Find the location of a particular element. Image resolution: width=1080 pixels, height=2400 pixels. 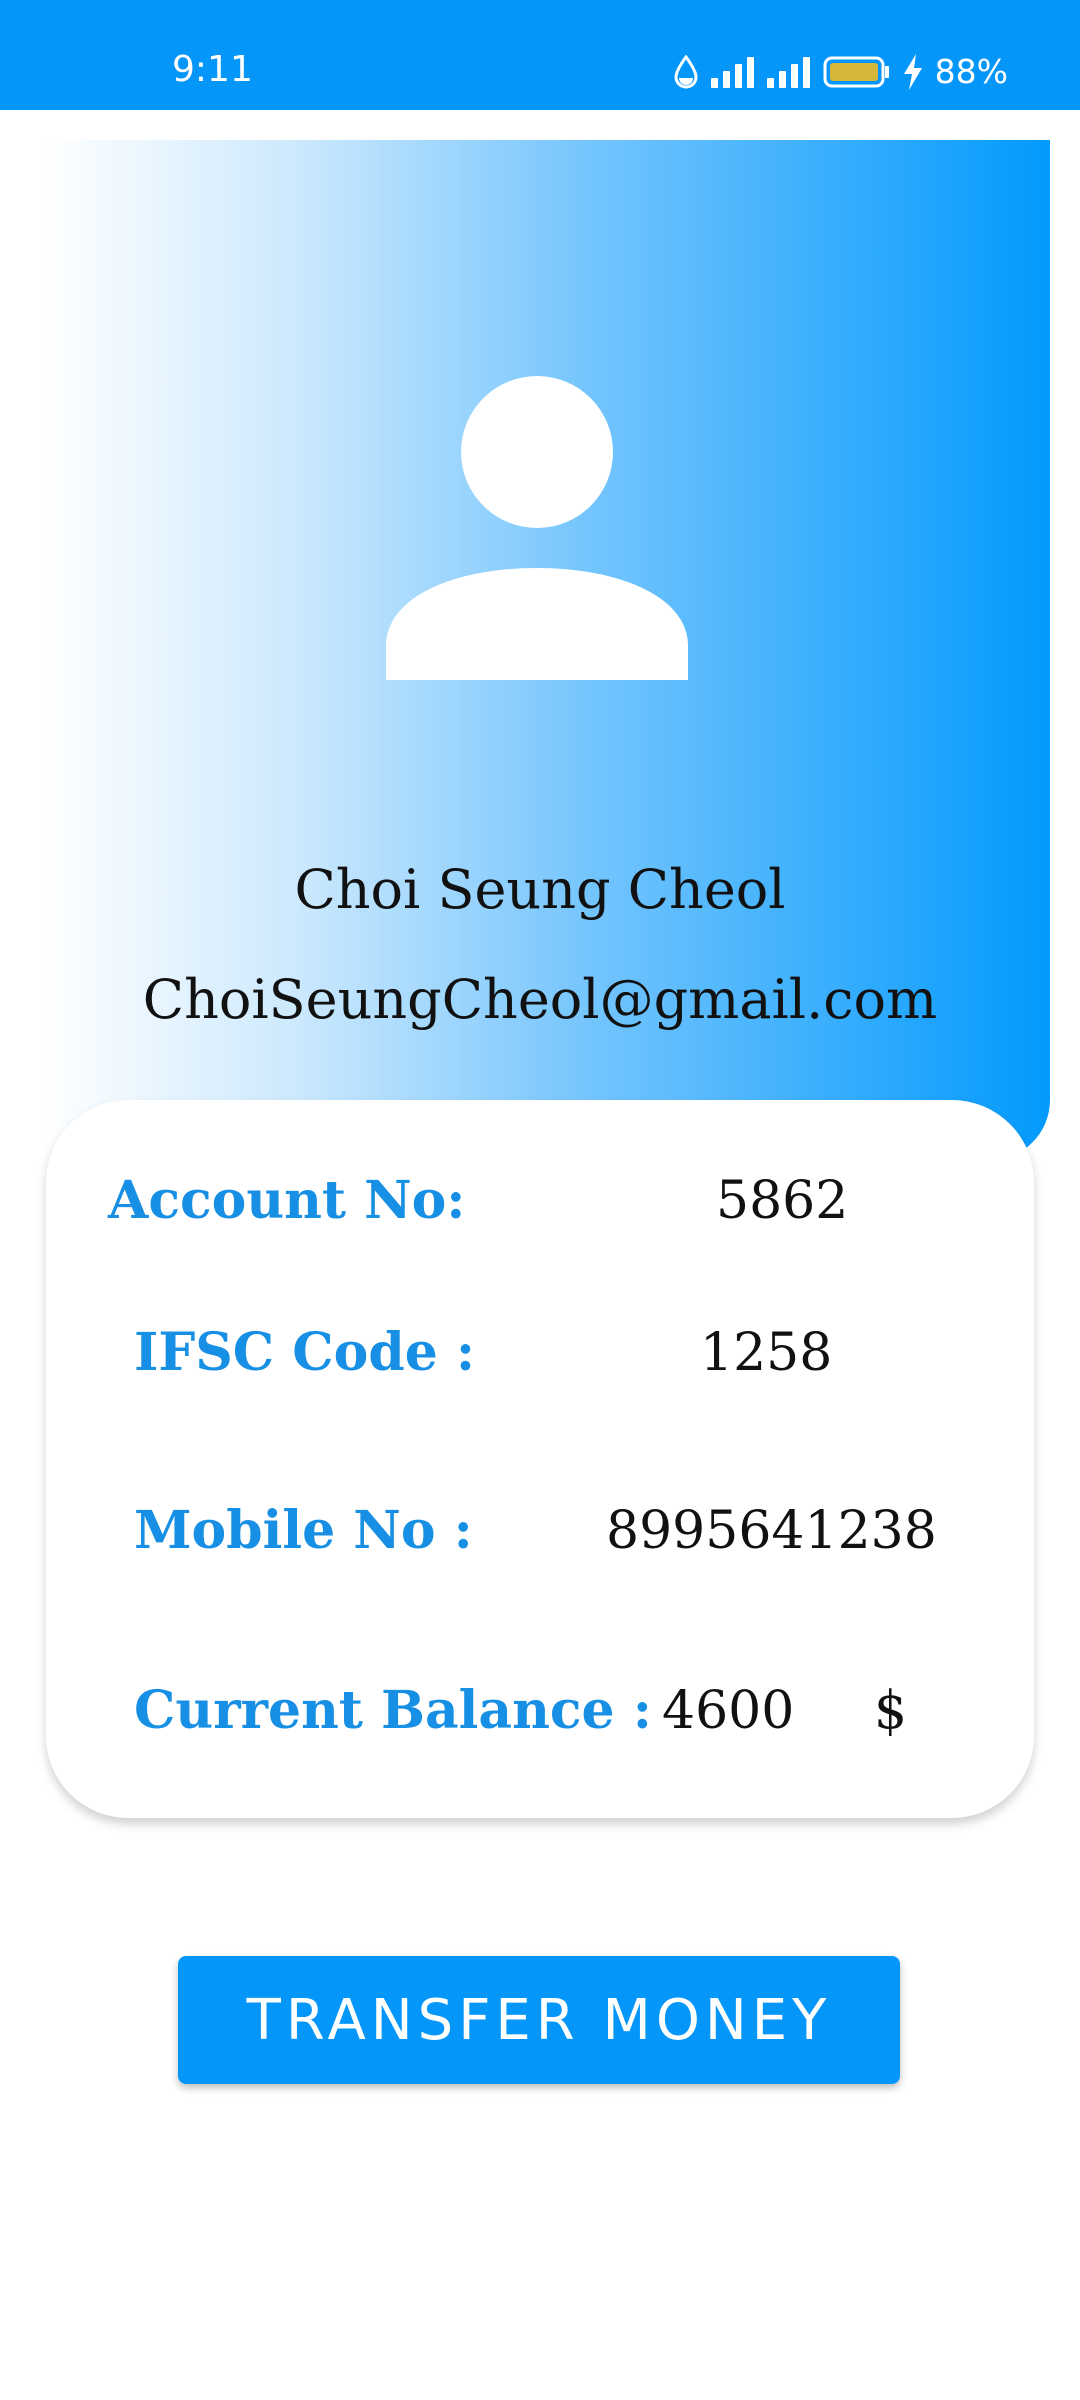

water-drop-icon is located at coordinates (686, 72).